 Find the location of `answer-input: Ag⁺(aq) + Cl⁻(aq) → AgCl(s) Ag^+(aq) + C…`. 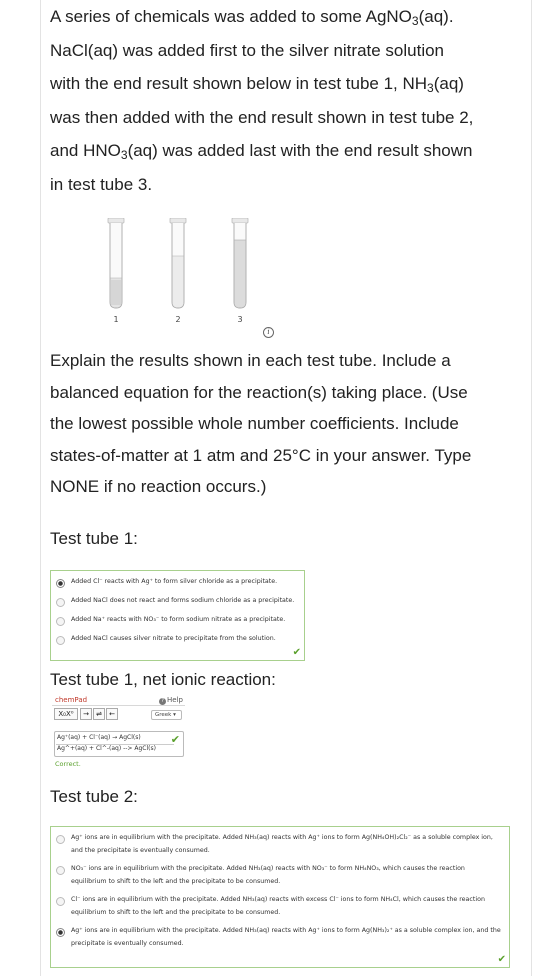

answer-input: Ag⁺(aq) + Cl⁻(aq) → AgCl(s) Ag^+(aq) + C… is located at coordinates (119, 744).